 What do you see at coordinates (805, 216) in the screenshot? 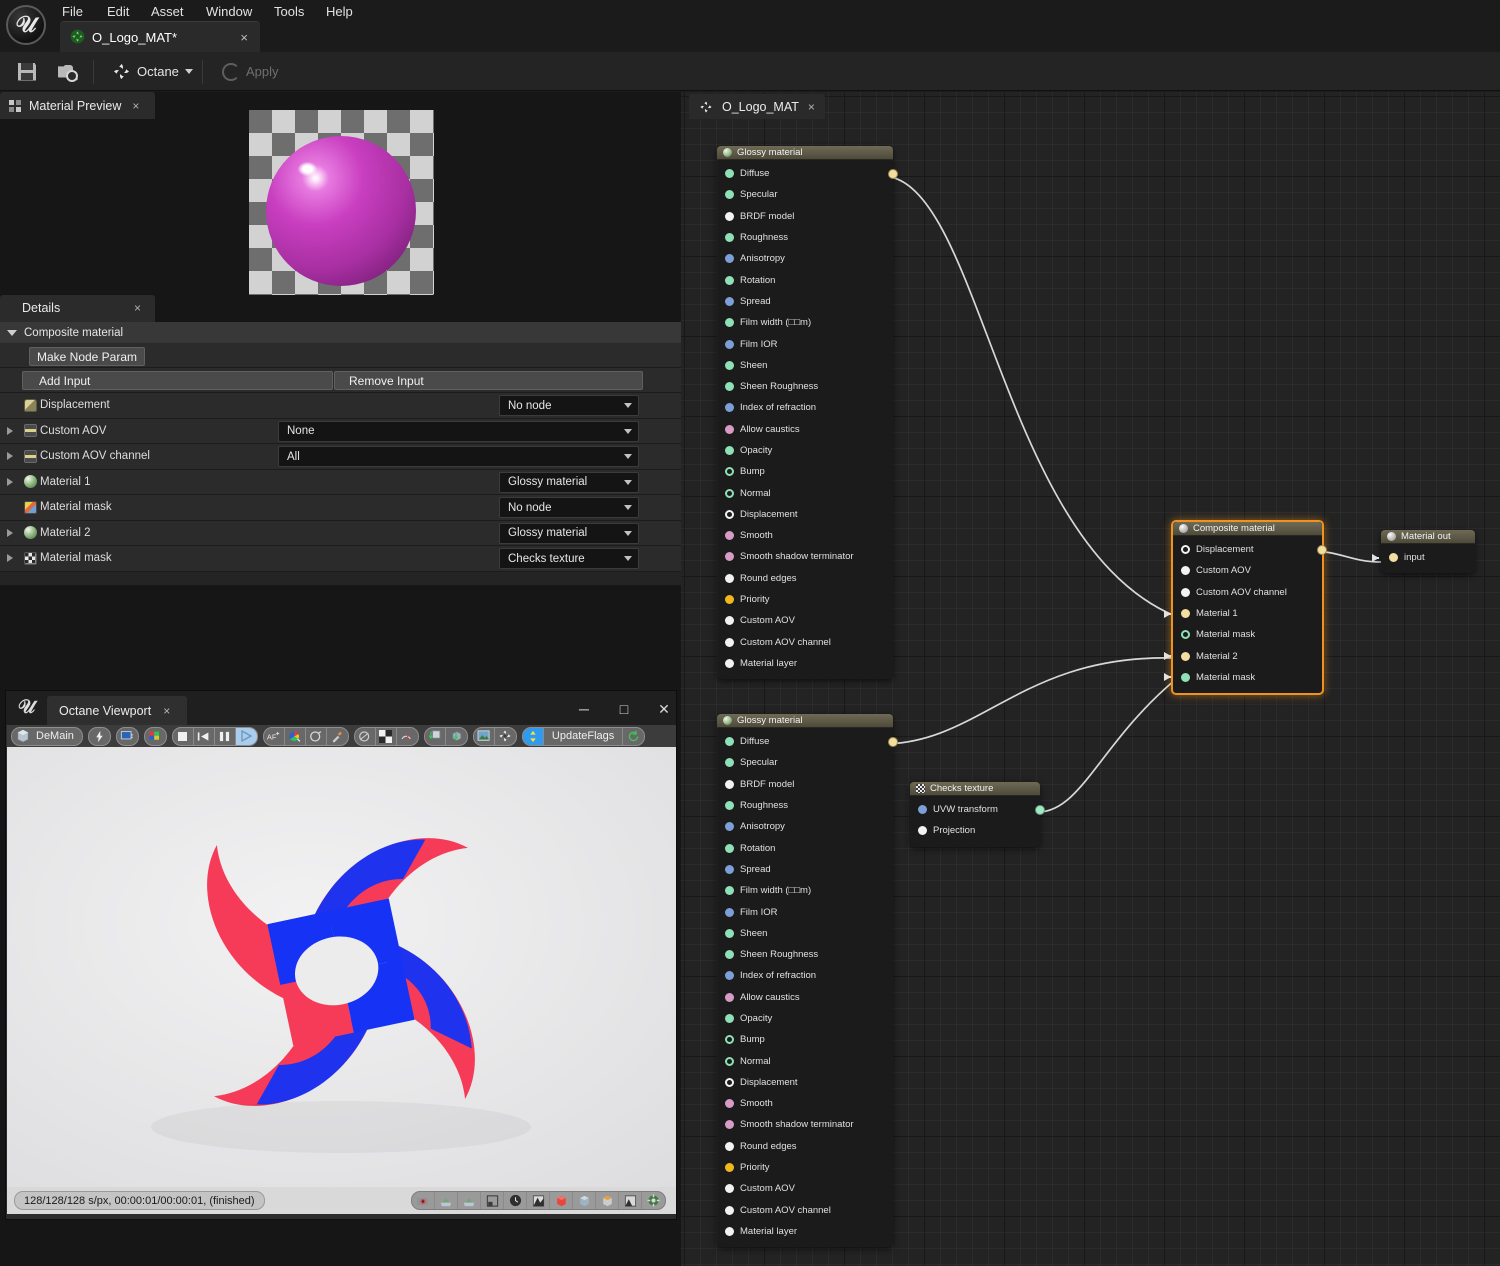
I see `node-port-row: BRDF model` at bounding box center [805, 216].